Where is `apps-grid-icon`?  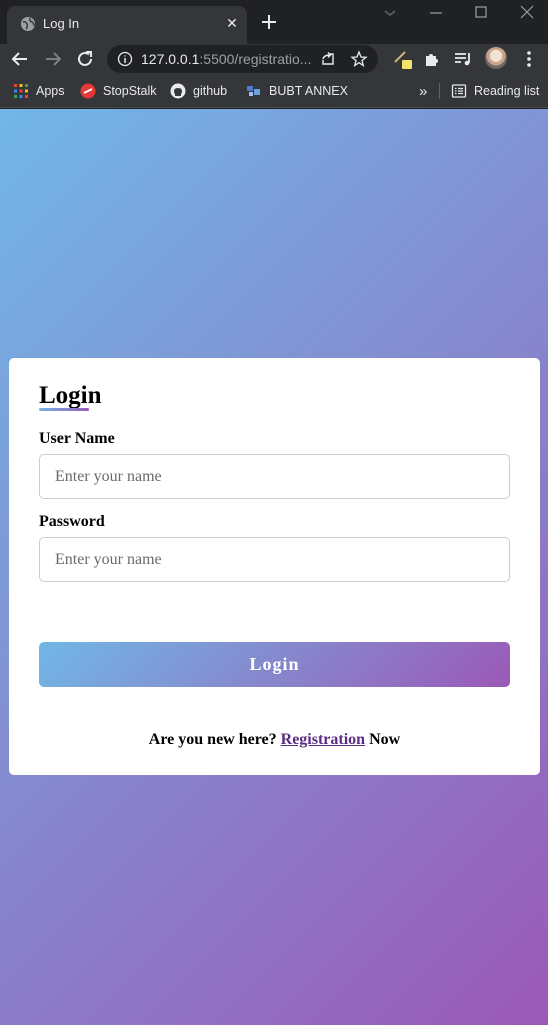 apps-grid-icon is located at coordinates (21, 91).